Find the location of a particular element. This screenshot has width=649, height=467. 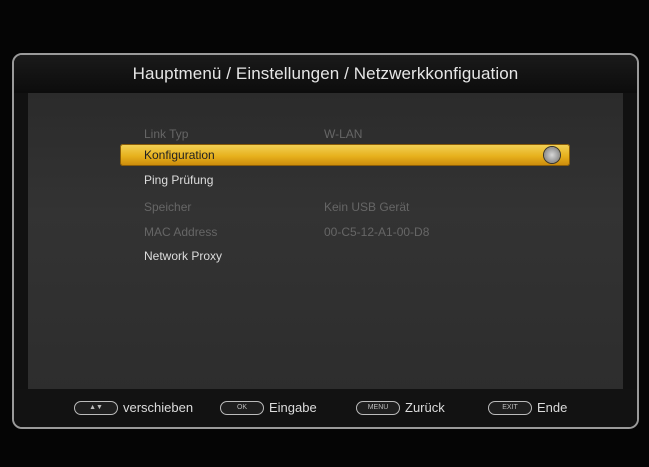

hint-exit-label: Ende is located at coordinates (552, 407).